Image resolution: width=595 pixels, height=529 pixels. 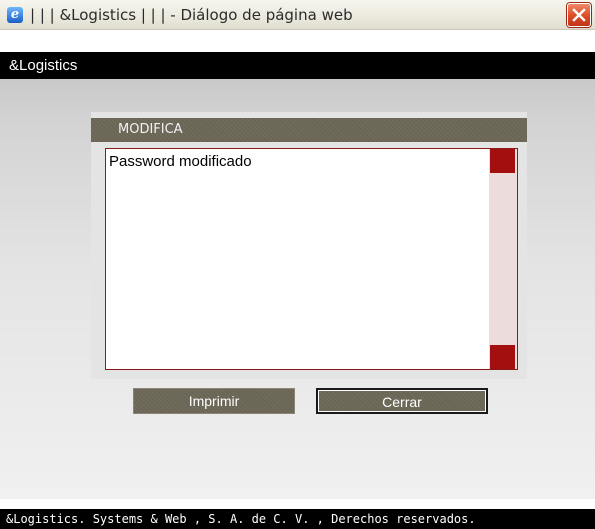 I want to click on print-button: Imprimir, so click(x=214, y=401).